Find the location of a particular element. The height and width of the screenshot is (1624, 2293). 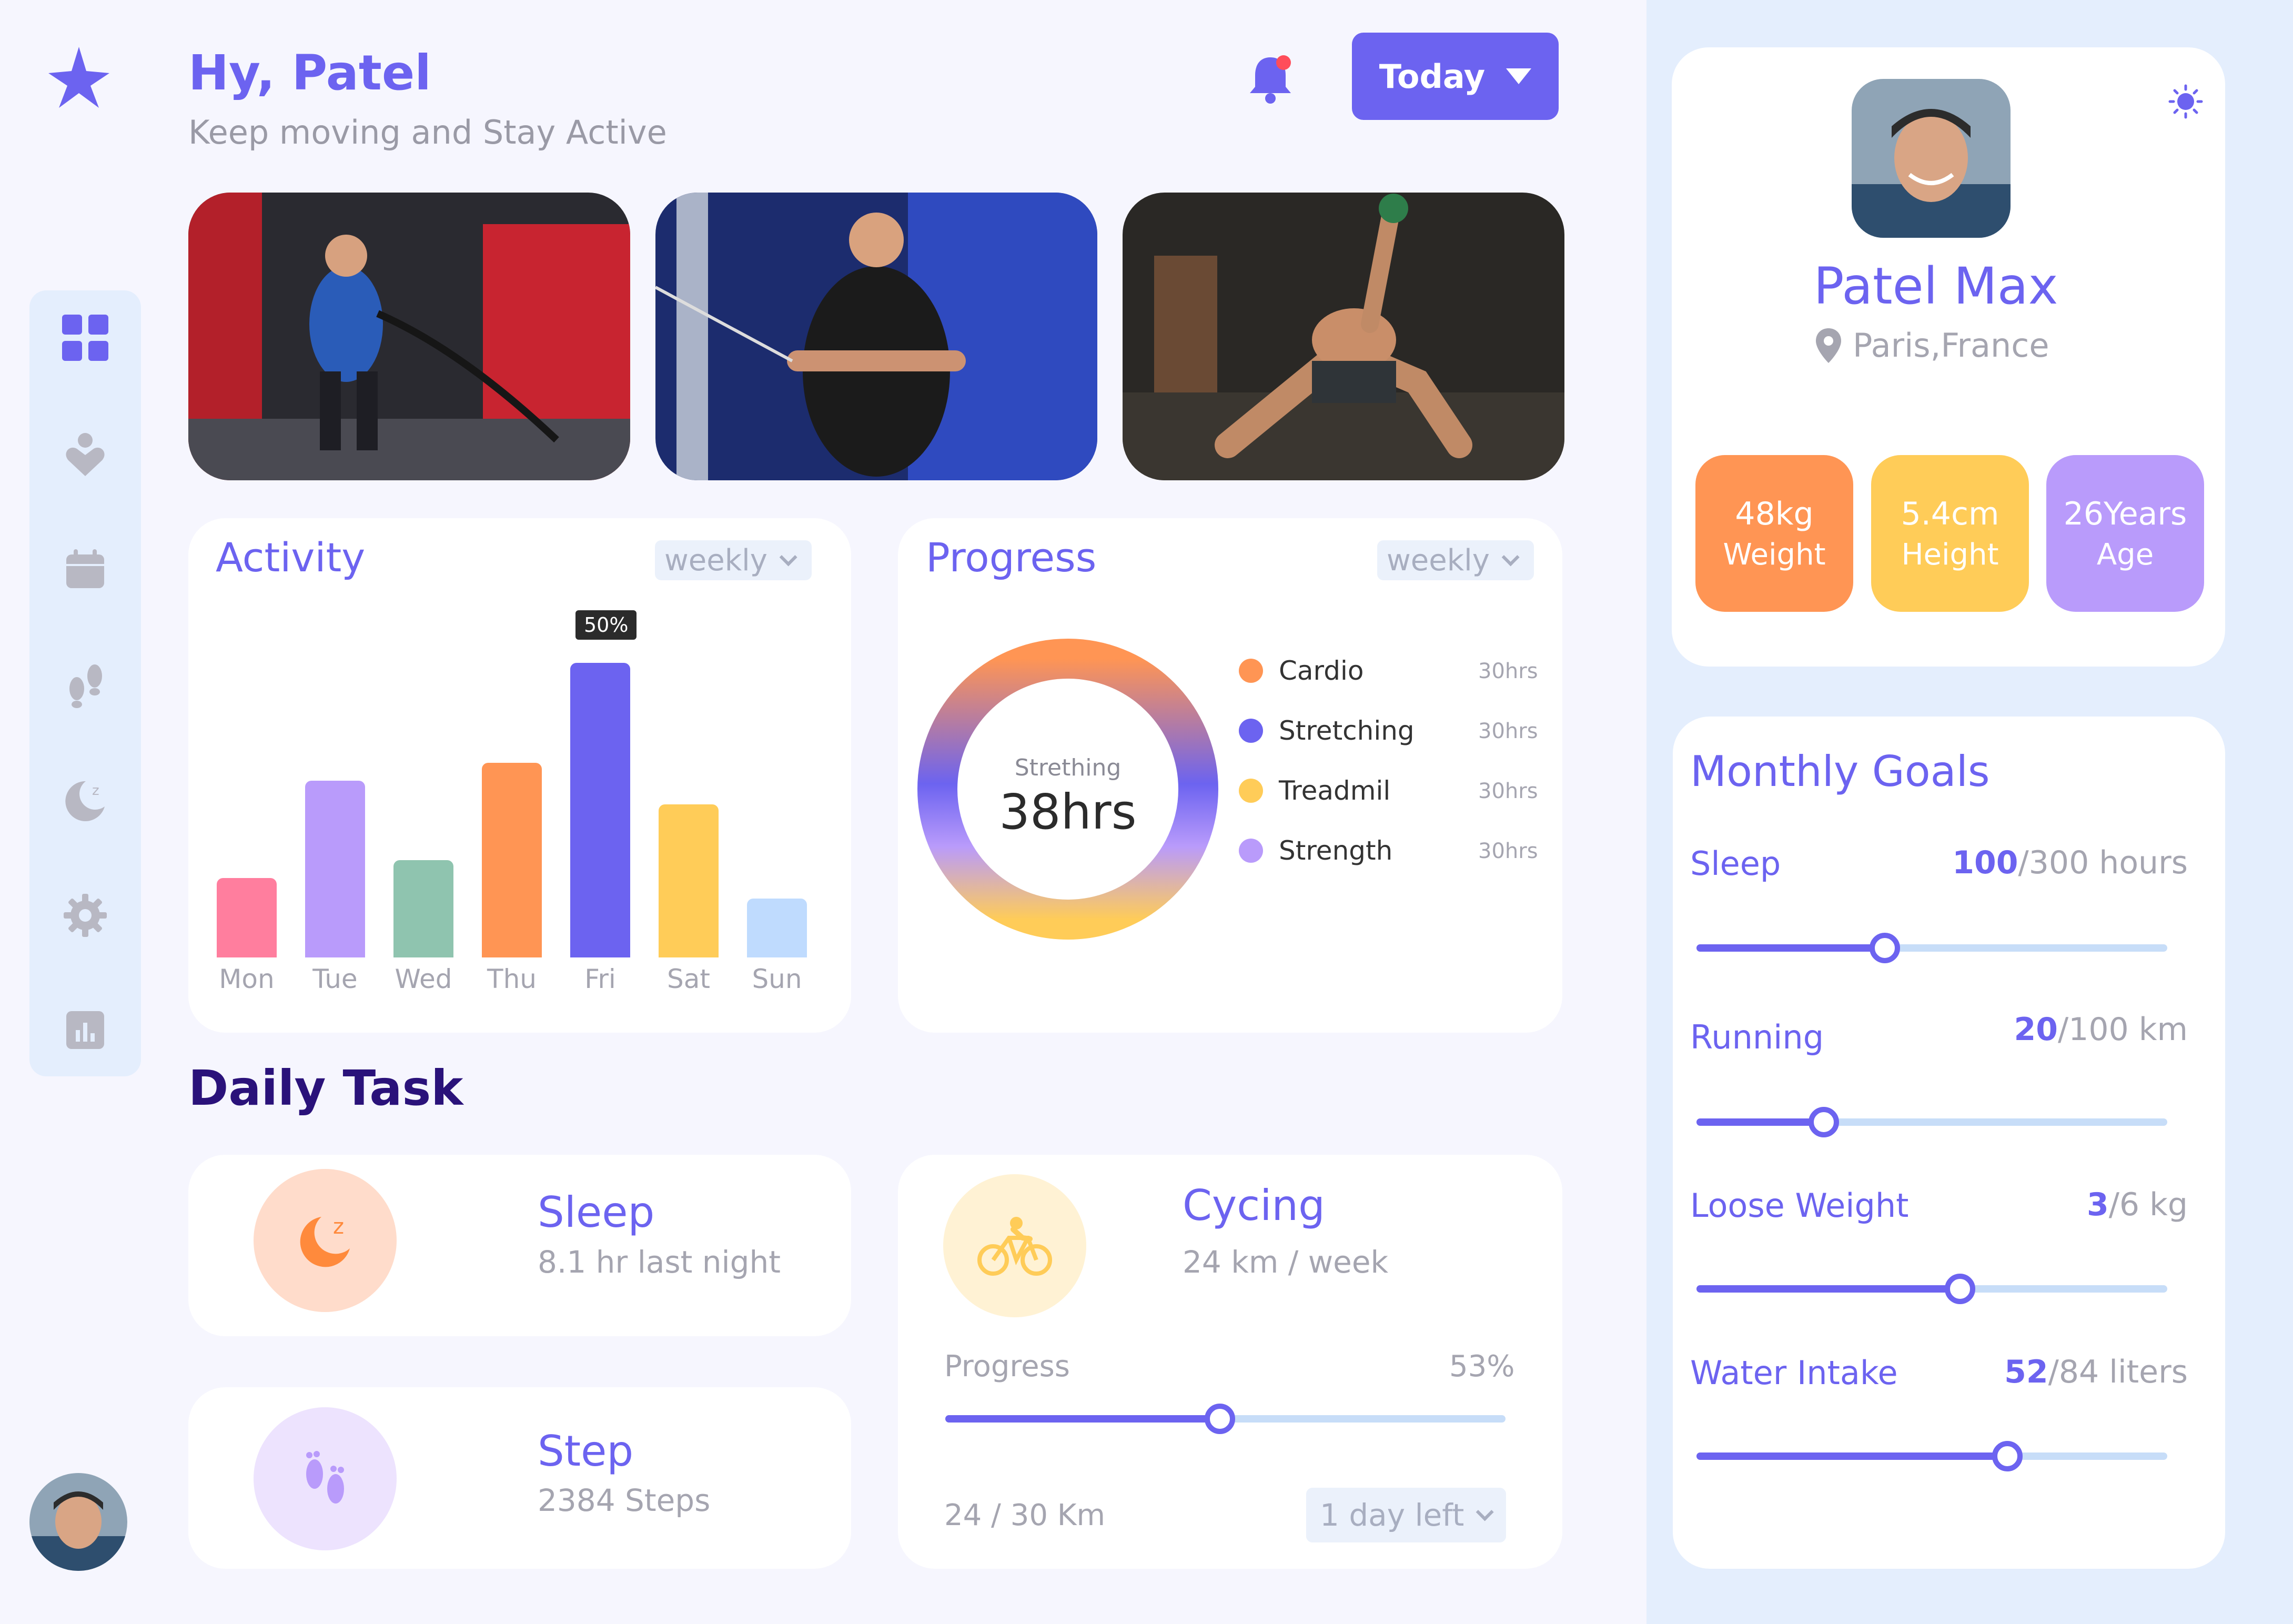

sleep-task-name: Sleep is located at coordinates (596, 1212).